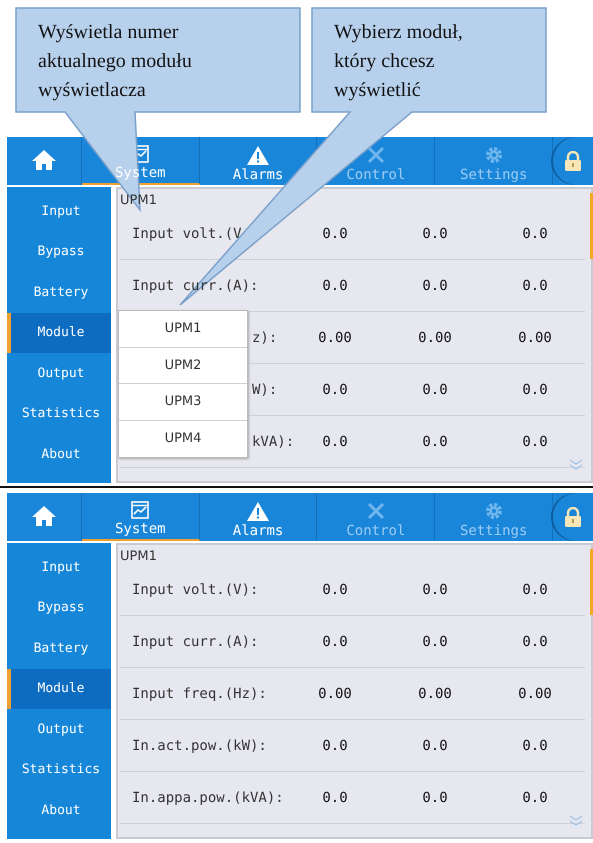 Image resolution: width=593 pixels, height=843 pixels. What do you see at coordinates (139, 556) in the screenshot?
I see `module-title: UPM1` at bounding box center [139, 556].